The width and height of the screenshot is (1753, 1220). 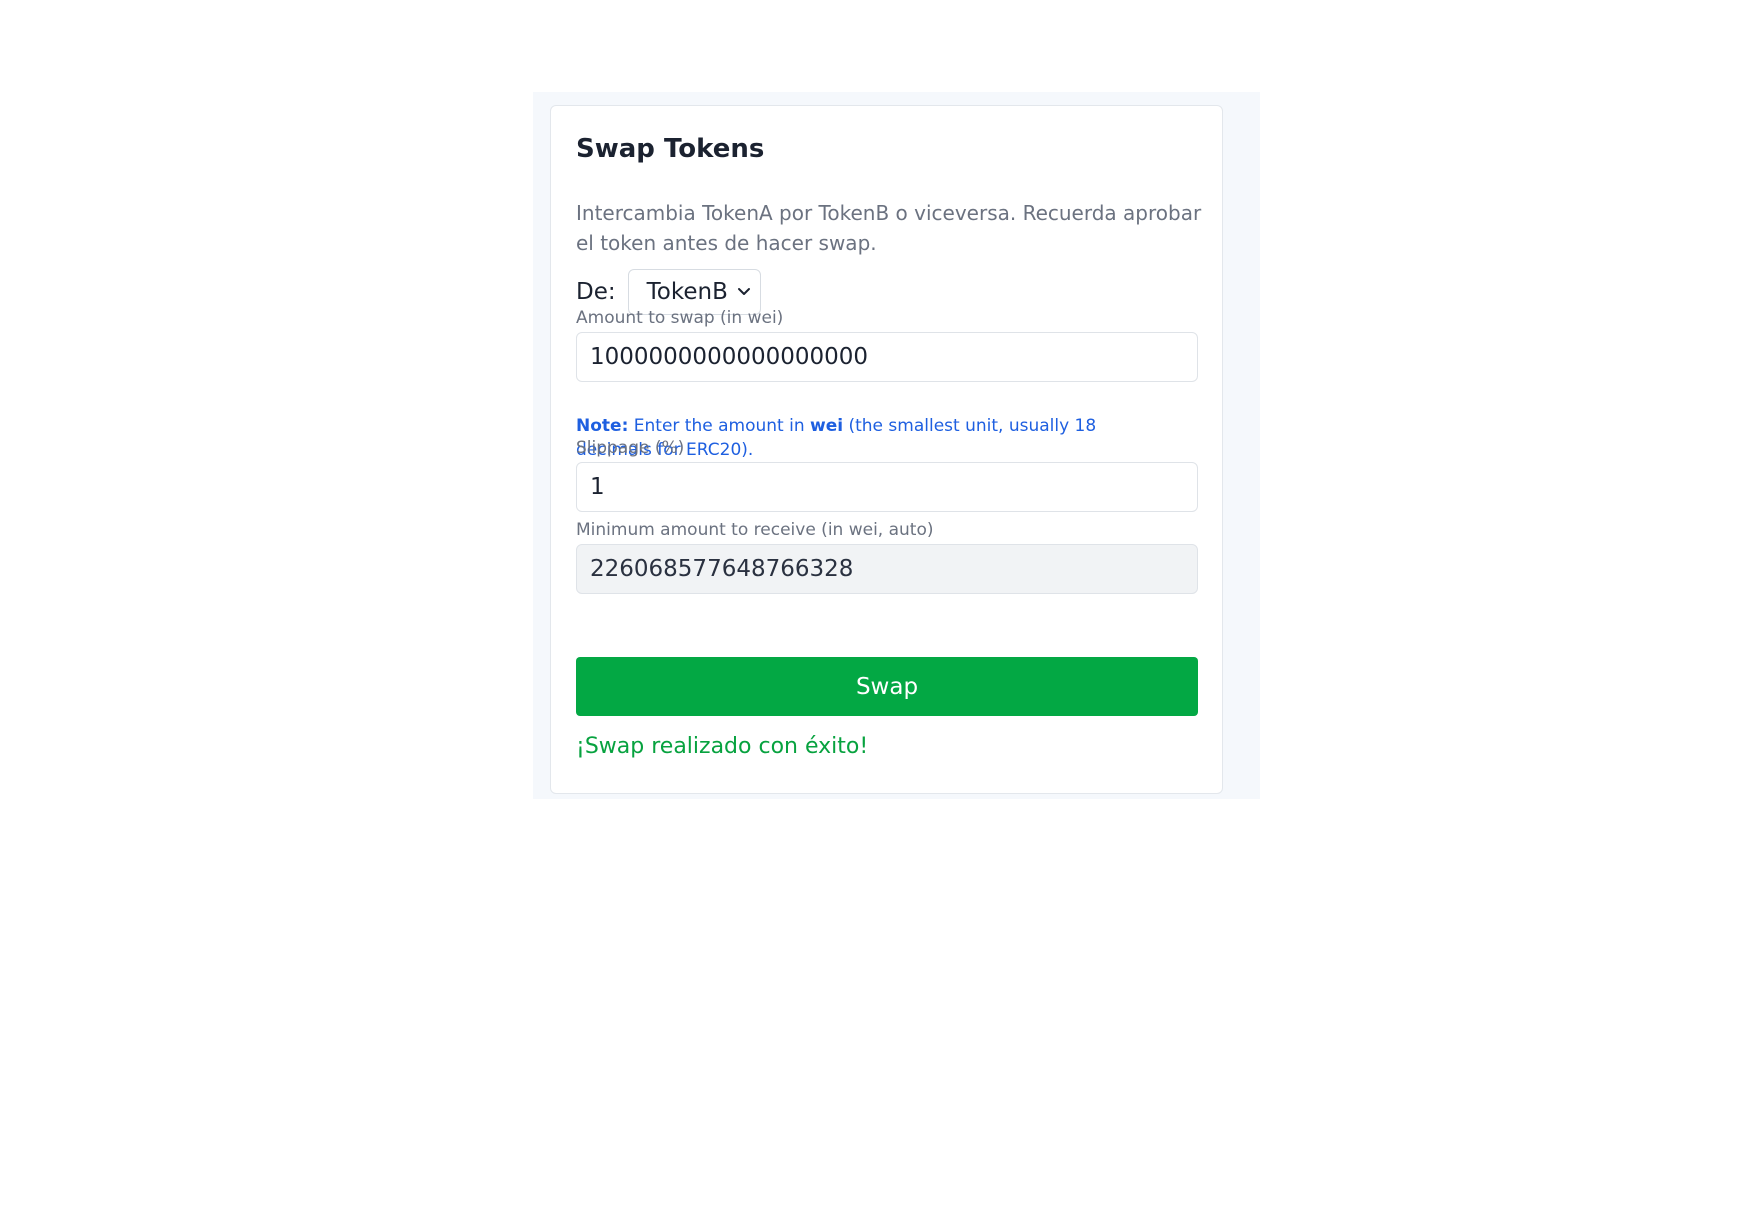 What do you see at coordinates (722, 746) in the screenshot?
I see `success-message: ¡Swap realizado con éxito!` at bounding box center [722, 746].